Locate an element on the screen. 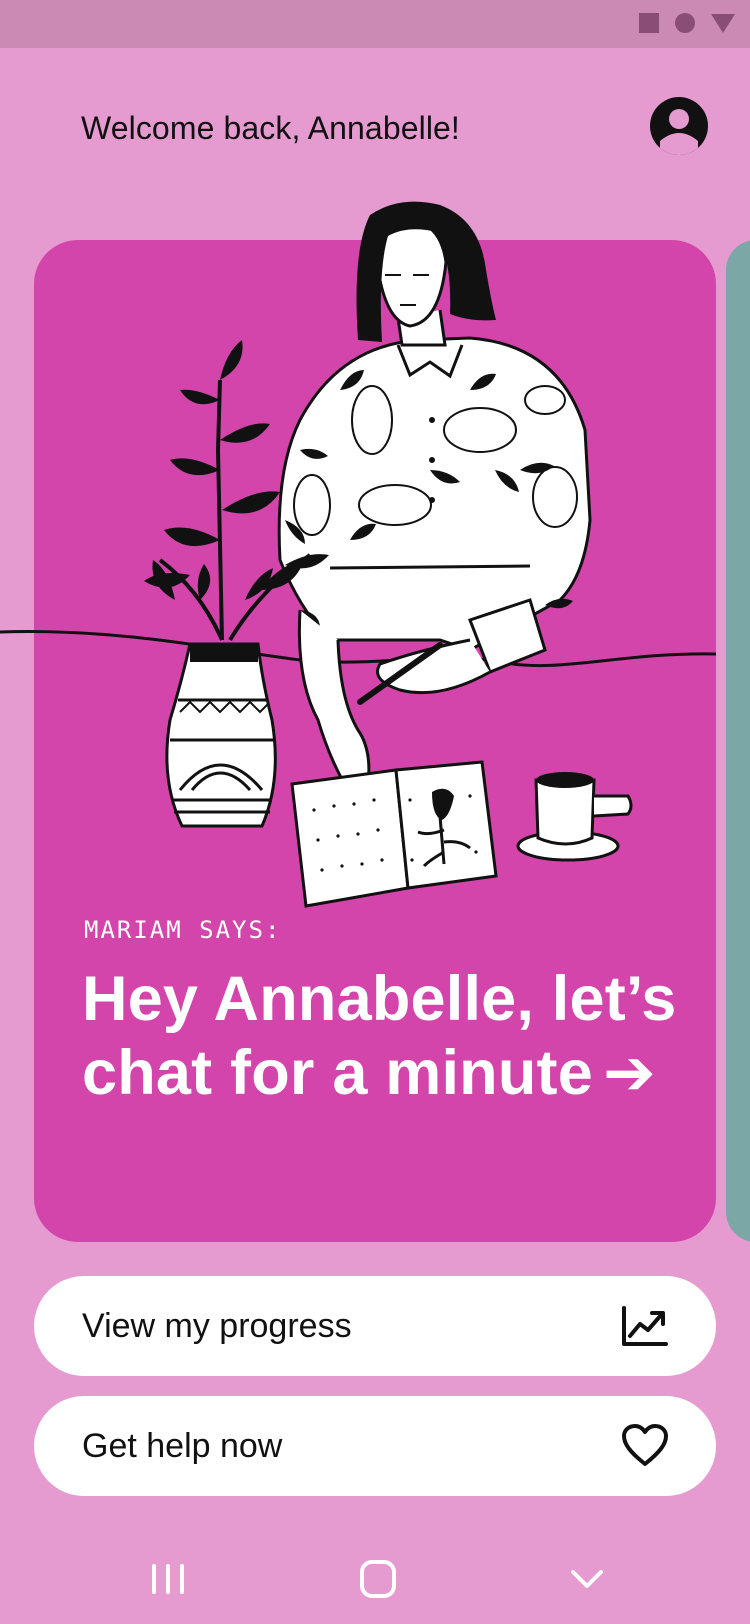 This screenshot has height=1624, width=750. get-help-button: Get help now is located at coordinates (375, 1446).